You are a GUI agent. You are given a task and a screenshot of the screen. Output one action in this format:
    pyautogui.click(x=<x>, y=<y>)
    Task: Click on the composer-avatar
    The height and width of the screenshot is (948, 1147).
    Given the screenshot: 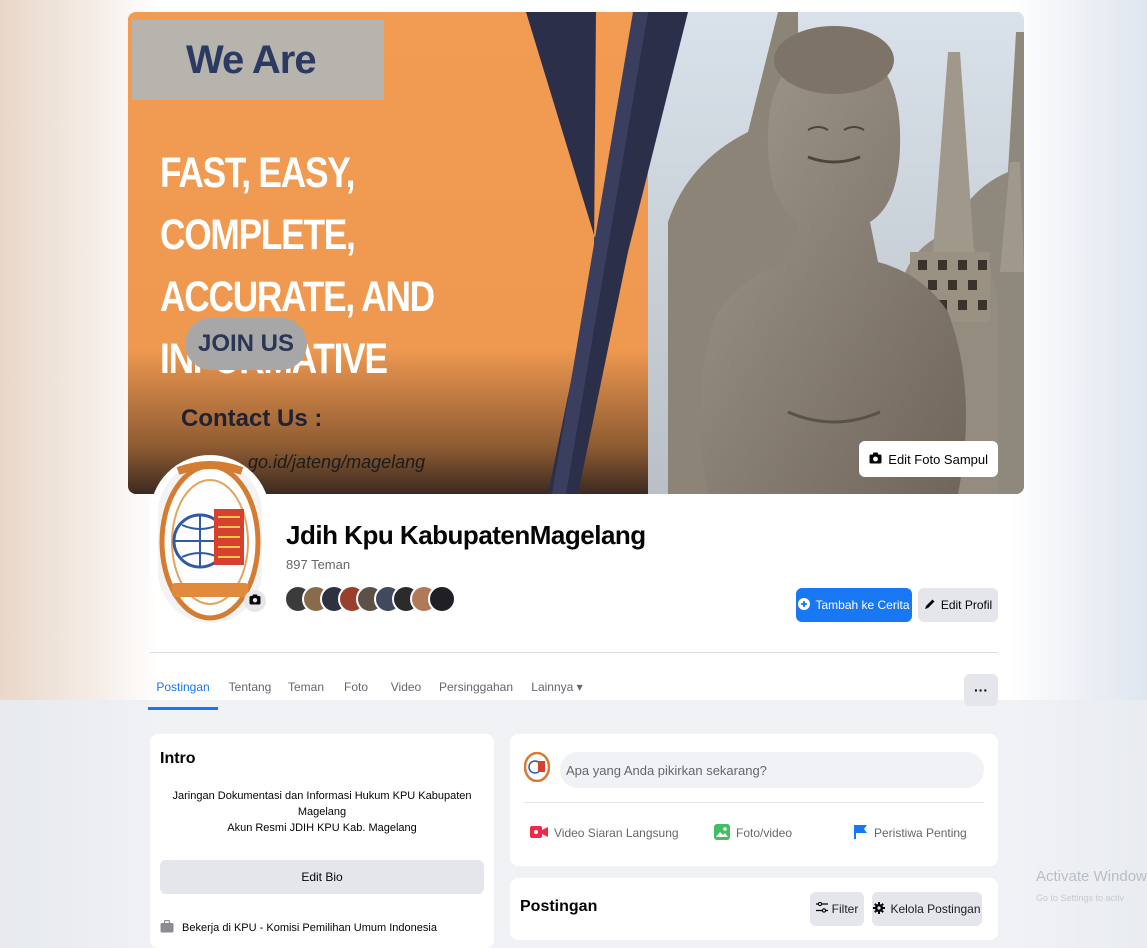 What is the action you would take?
    pyautogui.click(x=537, y=767)
    